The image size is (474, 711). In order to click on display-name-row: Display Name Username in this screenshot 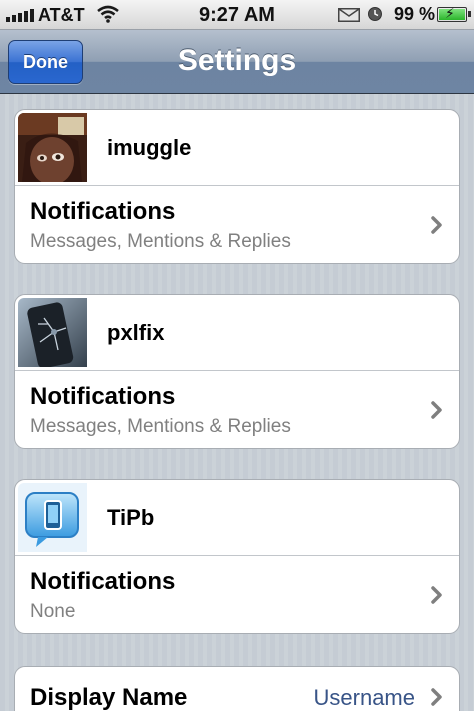, I will do `click(237, 689)`.